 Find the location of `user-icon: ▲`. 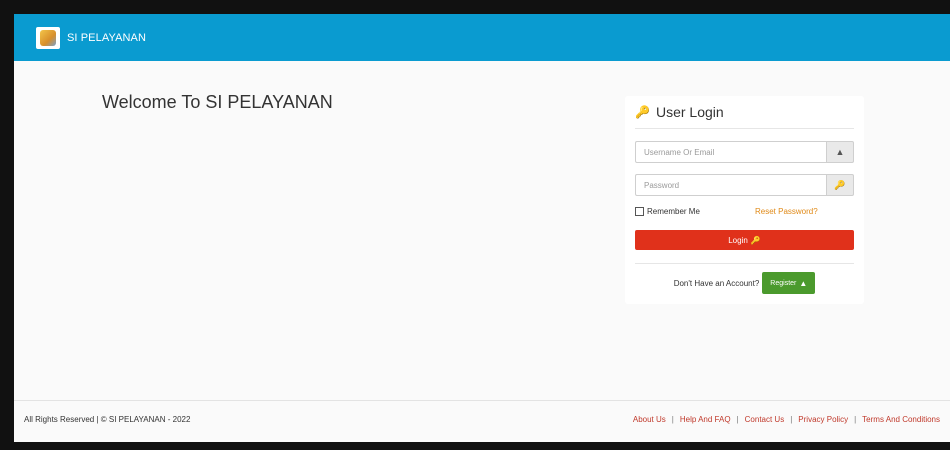

user-icon: ▲ is located at coordinates (840, 152).